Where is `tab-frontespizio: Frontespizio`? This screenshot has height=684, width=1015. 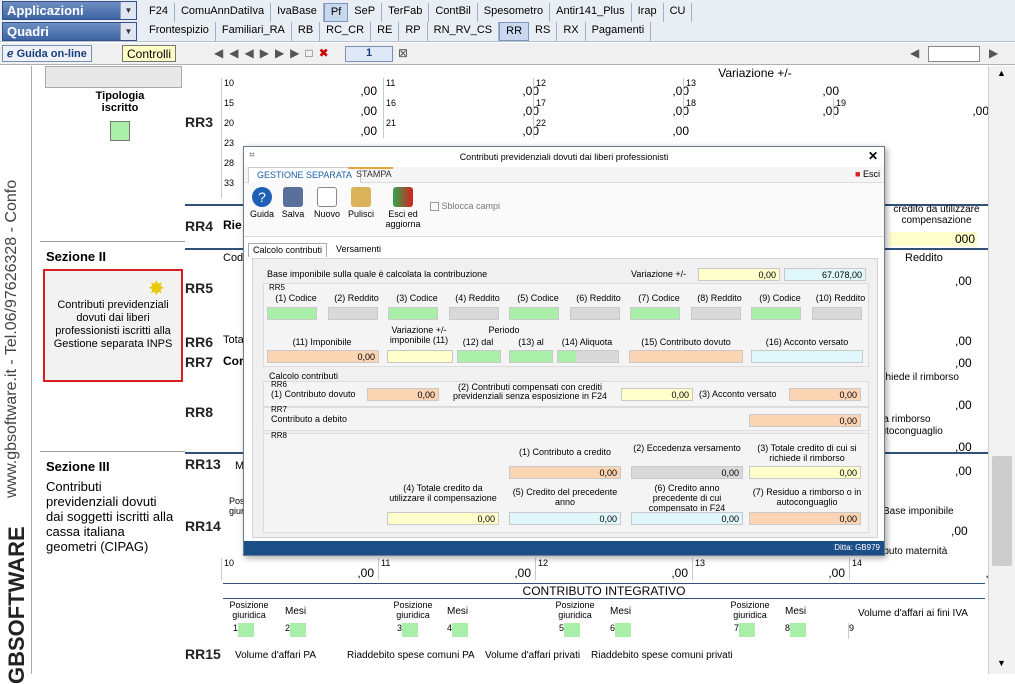
tab-frontespizio: Frontespizio is located at coordinates (179, 31).